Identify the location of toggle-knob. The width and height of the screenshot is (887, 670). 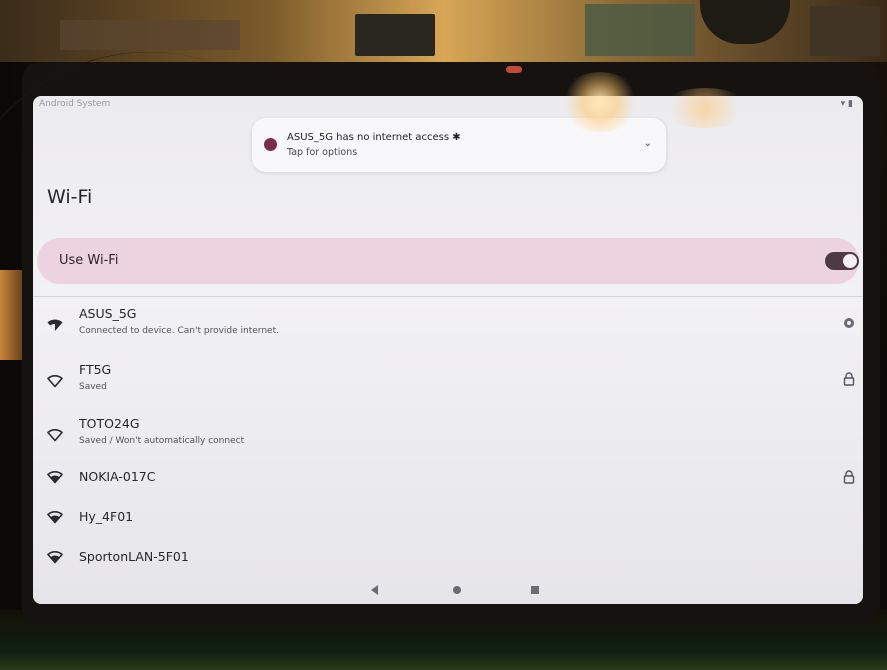
(850, 261).